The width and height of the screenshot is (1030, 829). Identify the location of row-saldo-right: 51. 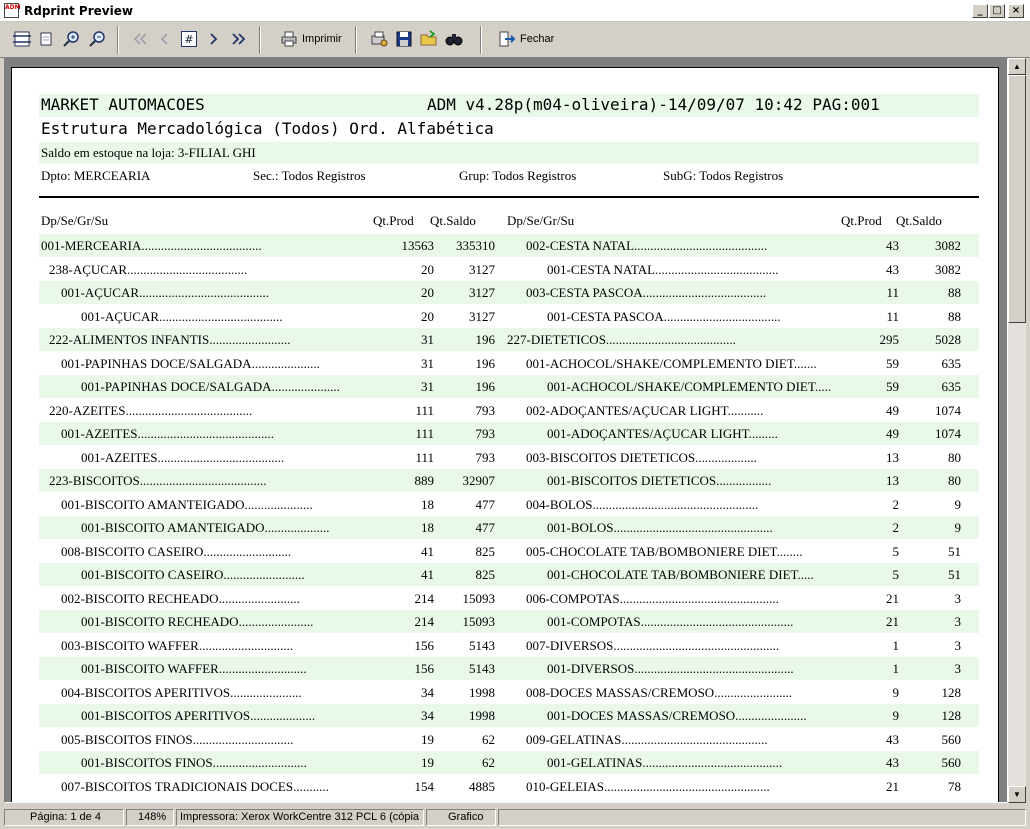
(954, 551).